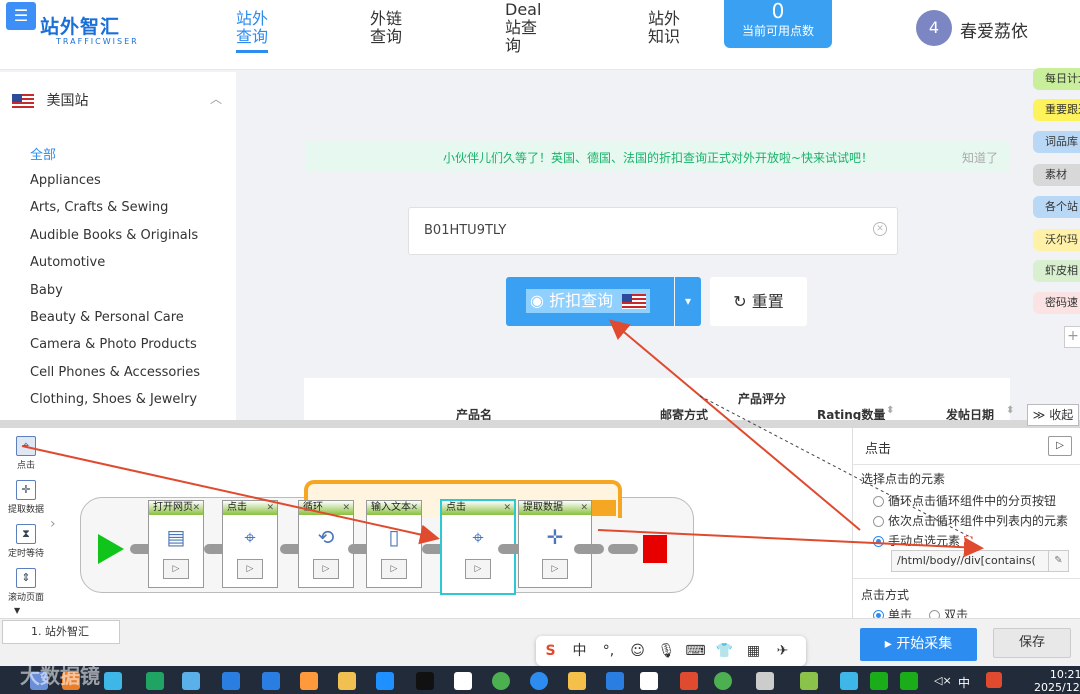 Image resolution: width=1080 pixels, height=694 pixels. Describe the element at coordinates (1056, 303) in the screenshot. I see `side-tab-passwords: 密码速` at that location.